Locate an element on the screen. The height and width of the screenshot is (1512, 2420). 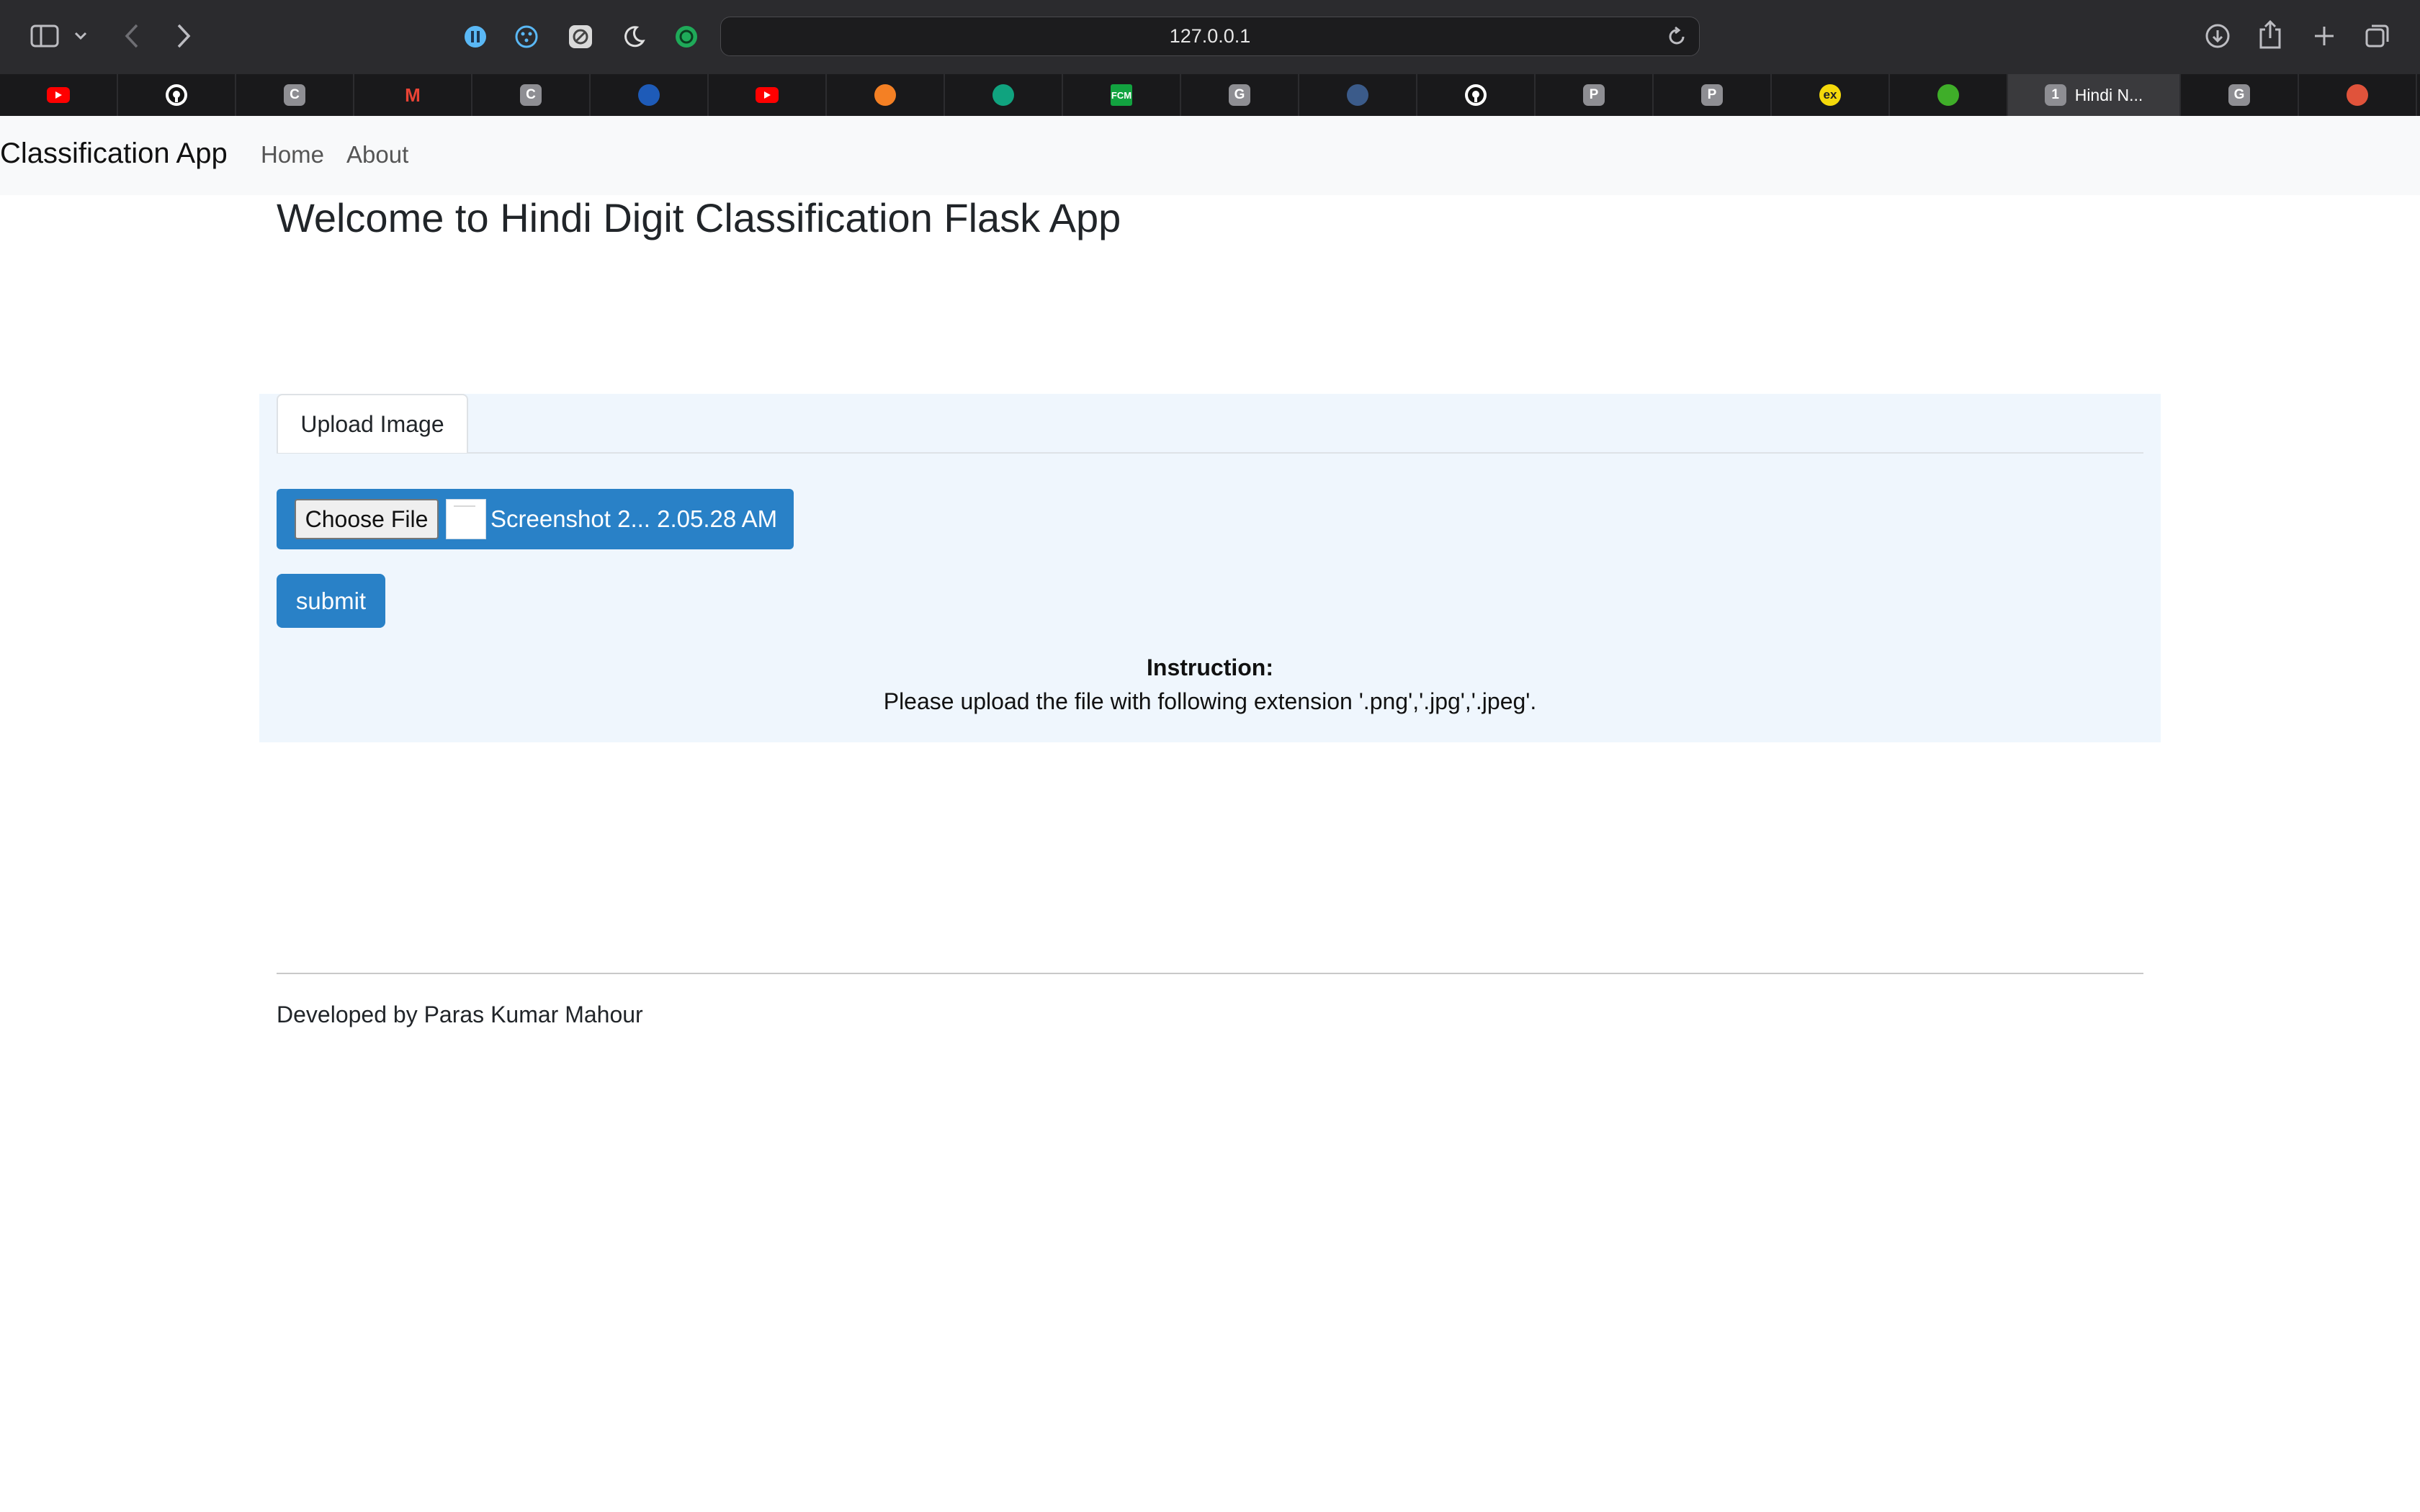
terminal-favicon-icon is located at coordinates (1357, 95).